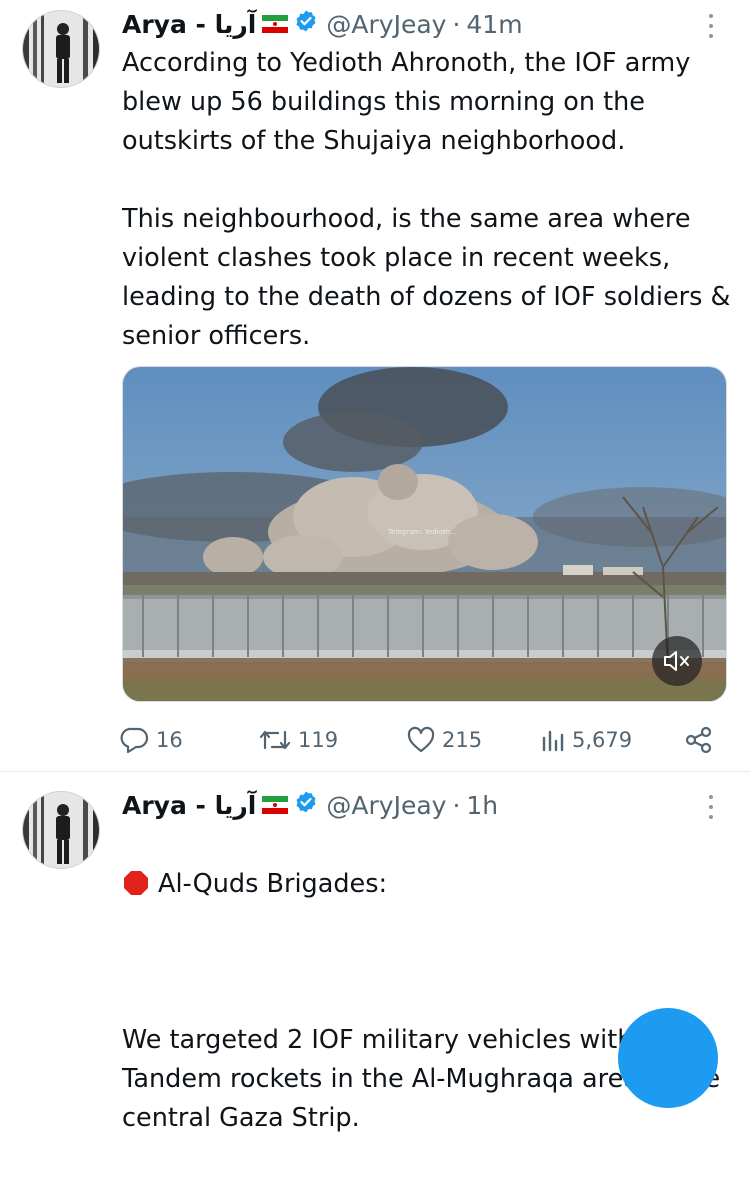  I want to click on views-bar-chart-icon, so click(553, 741).